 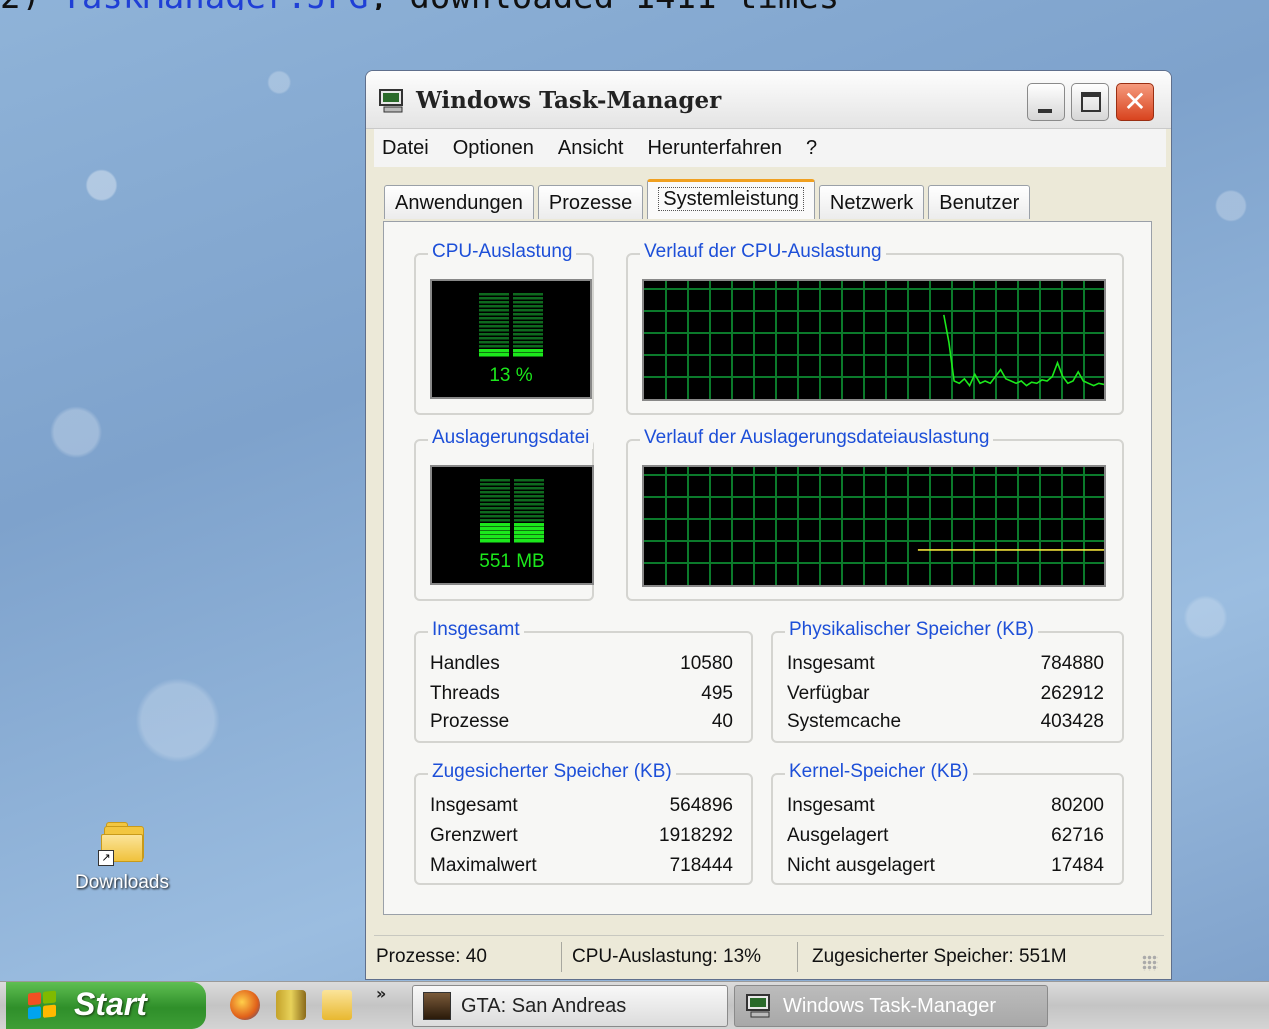 I want to click on task-windows-task-manager: Windows Task-Manager, so click(x=891, y=1006).